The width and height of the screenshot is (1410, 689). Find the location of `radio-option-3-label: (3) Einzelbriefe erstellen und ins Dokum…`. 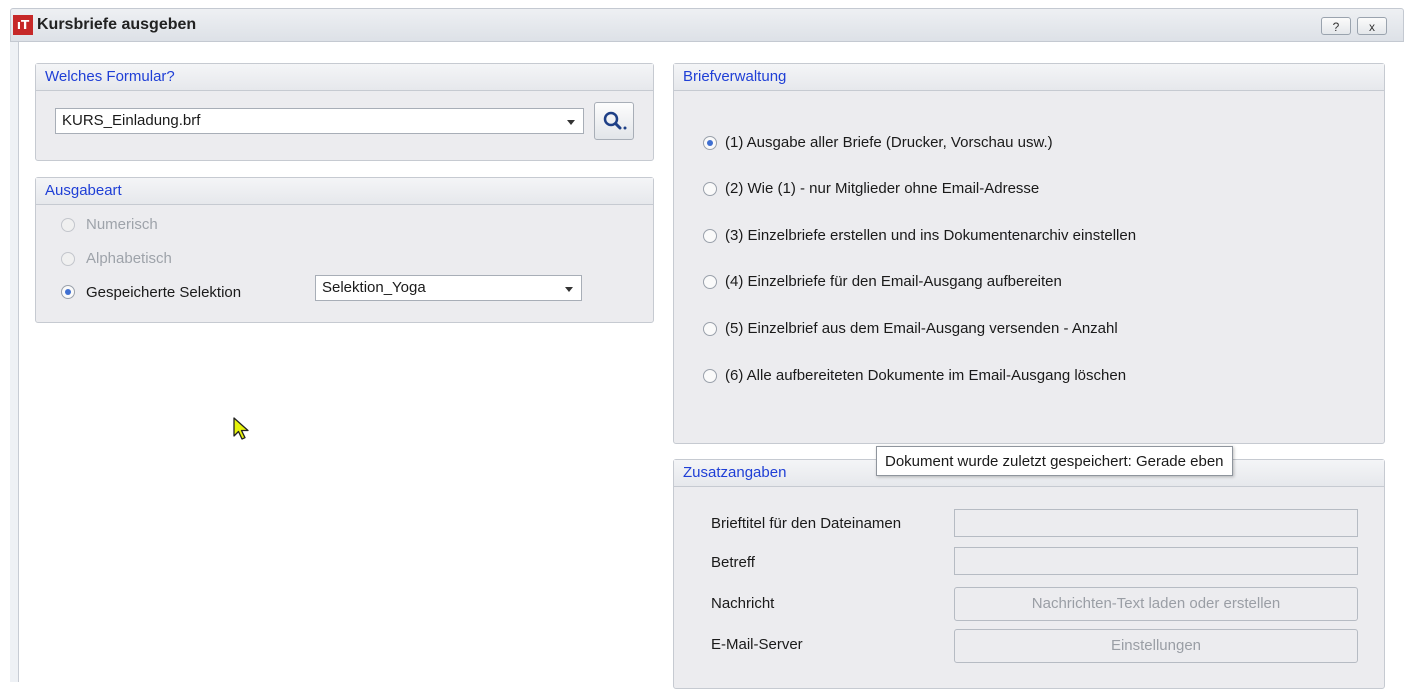

radio-option-3-label: (3) Einzelbriefe erstellen und ins Dokum… is located at coordinates (931, 235).